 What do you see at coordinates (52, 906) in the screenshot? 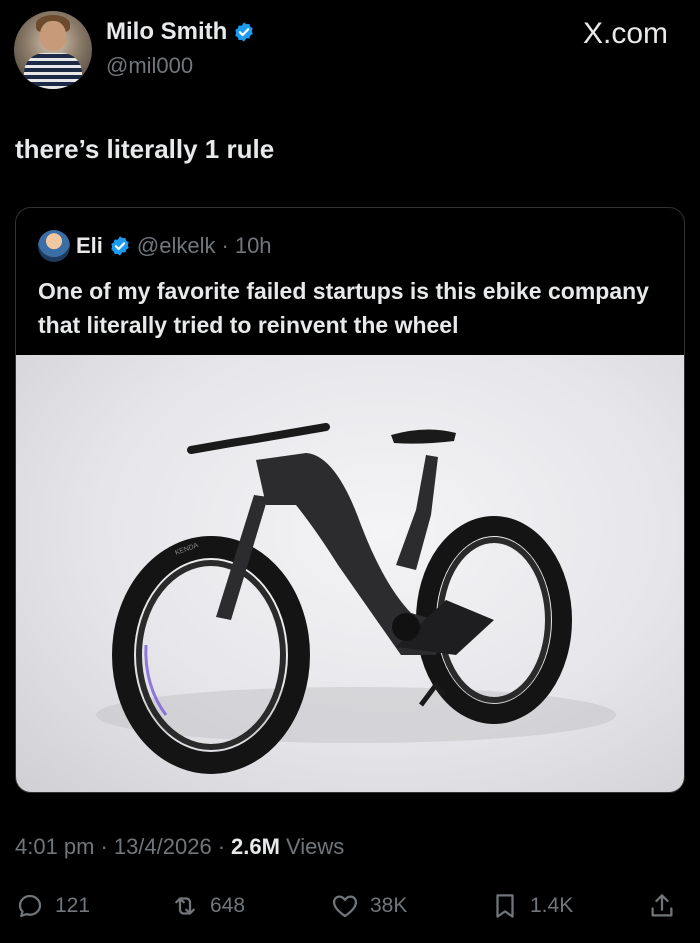
I see `reply-button: 121` at bounding box center [52, 906].